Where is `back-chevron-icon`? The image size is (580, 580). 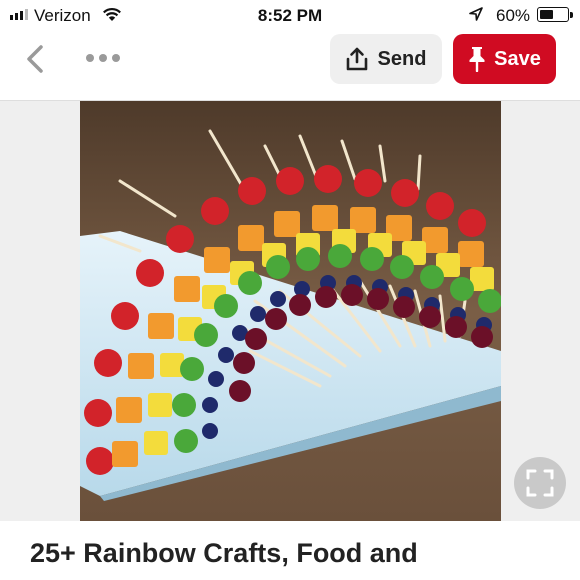
back-chevron-icon is located at coordinates (35, 59).